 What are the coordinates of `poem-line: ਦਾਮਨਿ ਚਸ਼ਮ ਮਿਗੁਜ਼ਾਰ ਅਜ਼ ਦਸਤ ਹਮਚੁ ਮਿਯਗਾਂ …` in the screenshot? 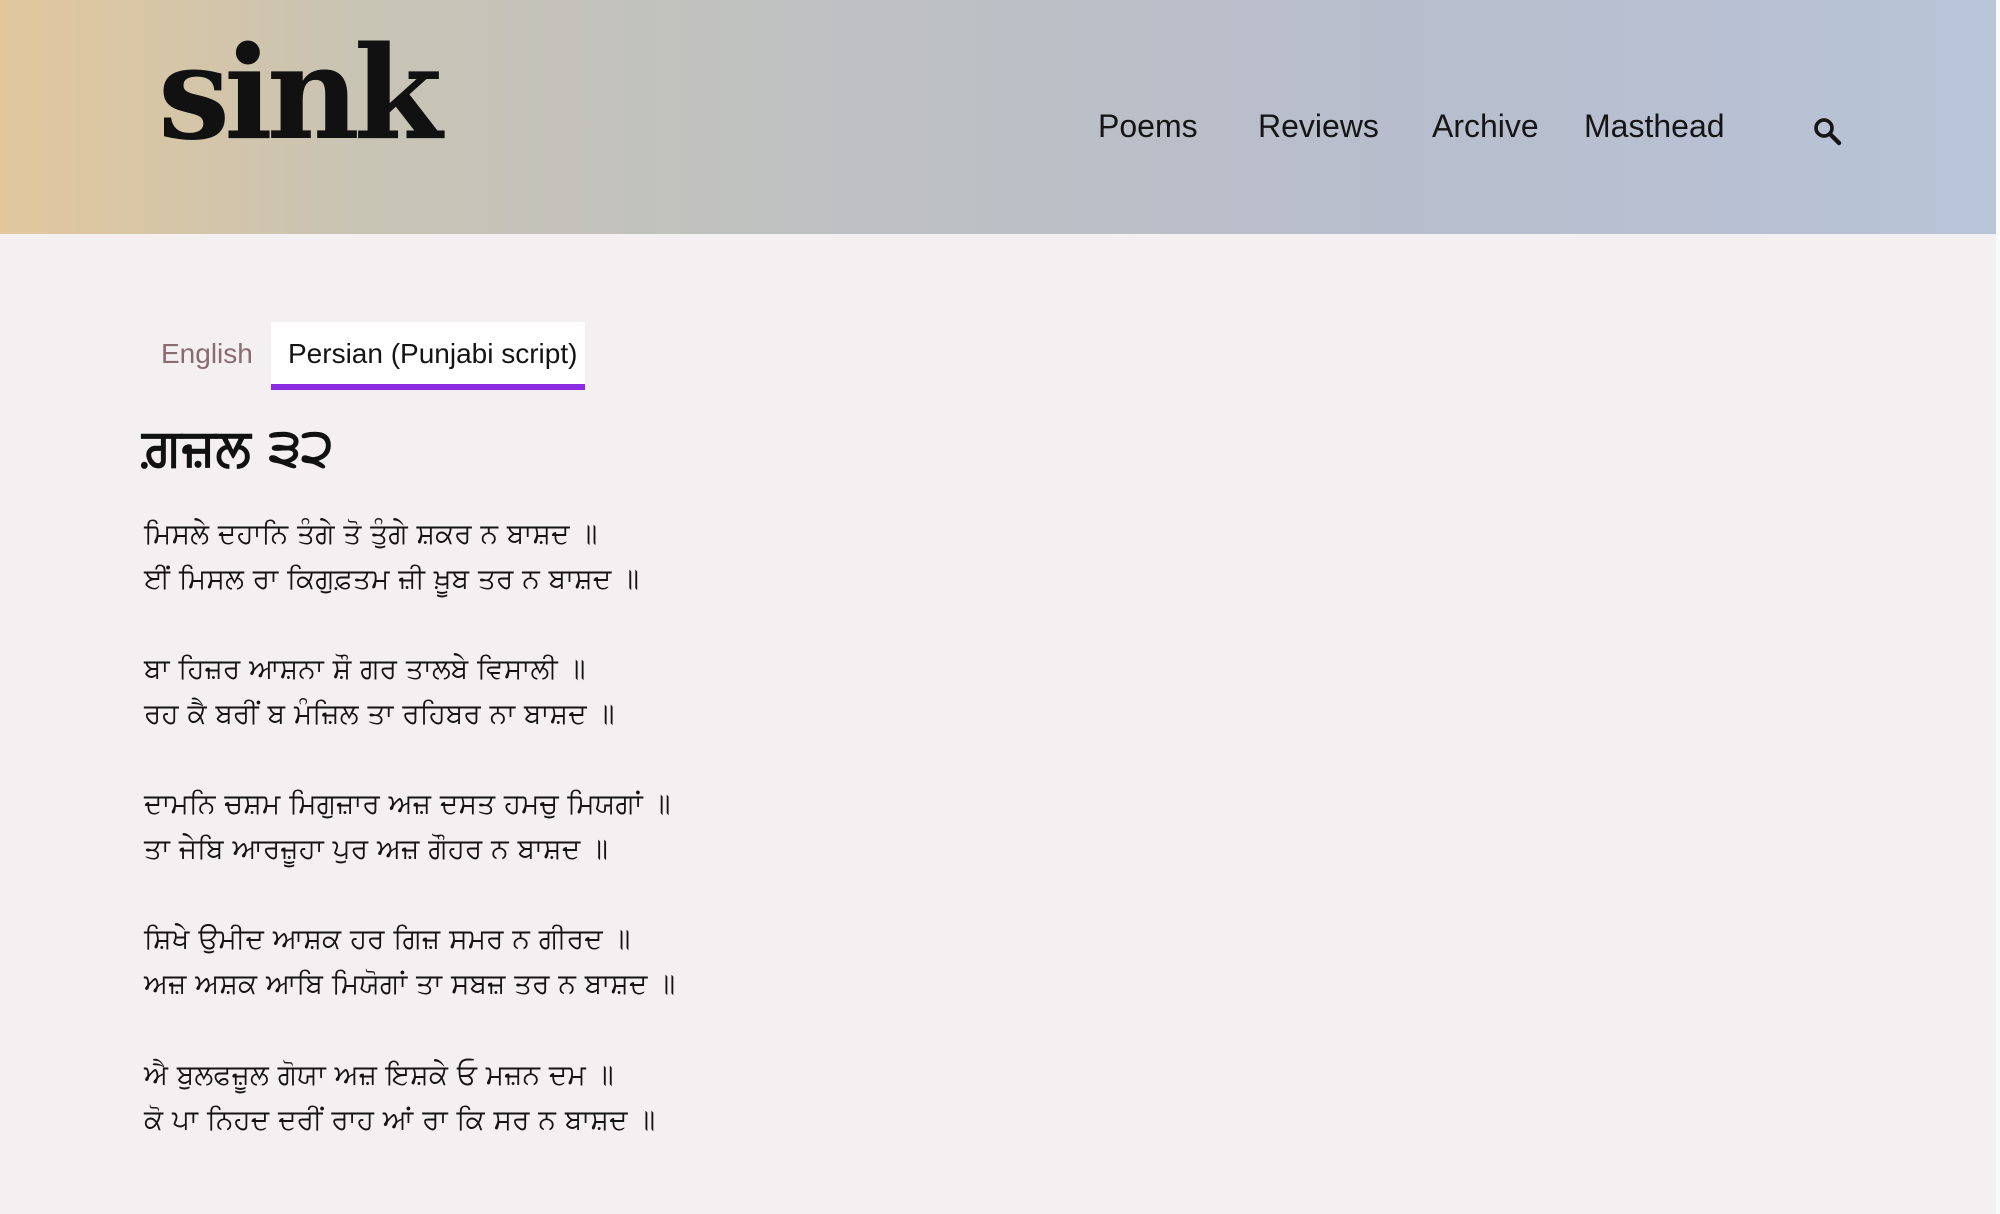 It's located at (407, 803).